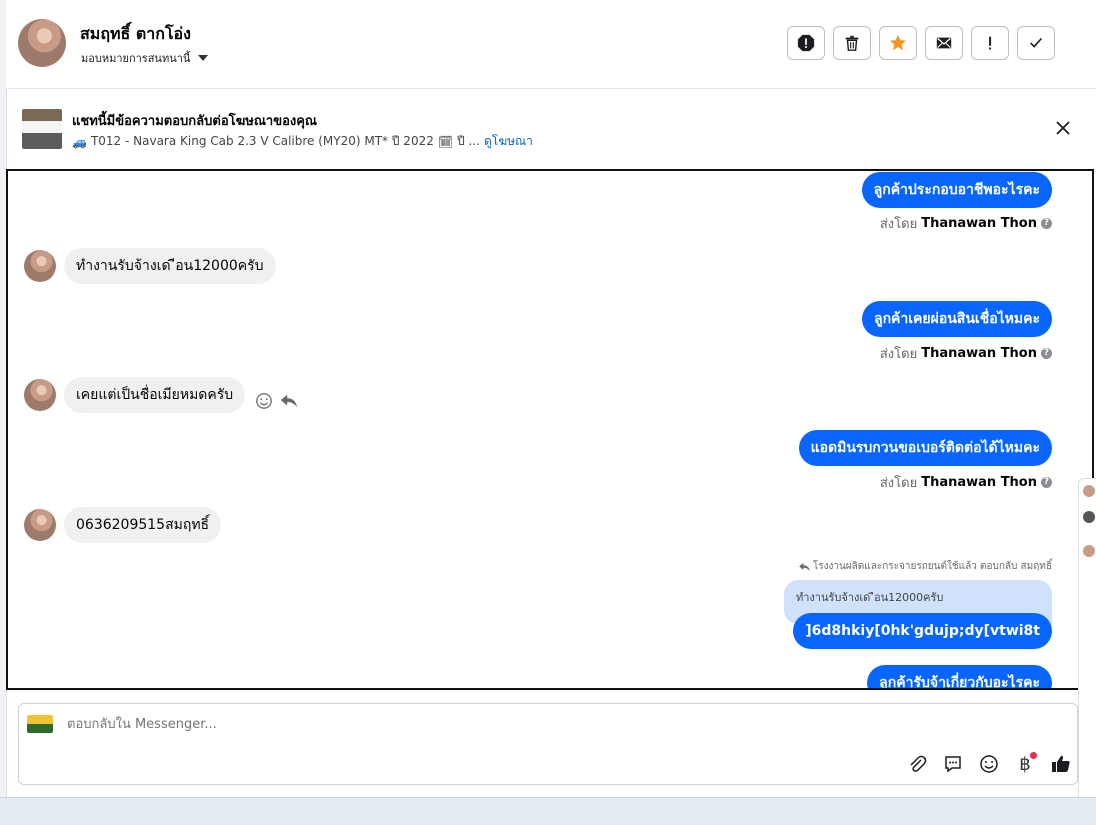 The width and height of the screenshot is (1096, 825). I want to click on attach-button, so click(917, 764).